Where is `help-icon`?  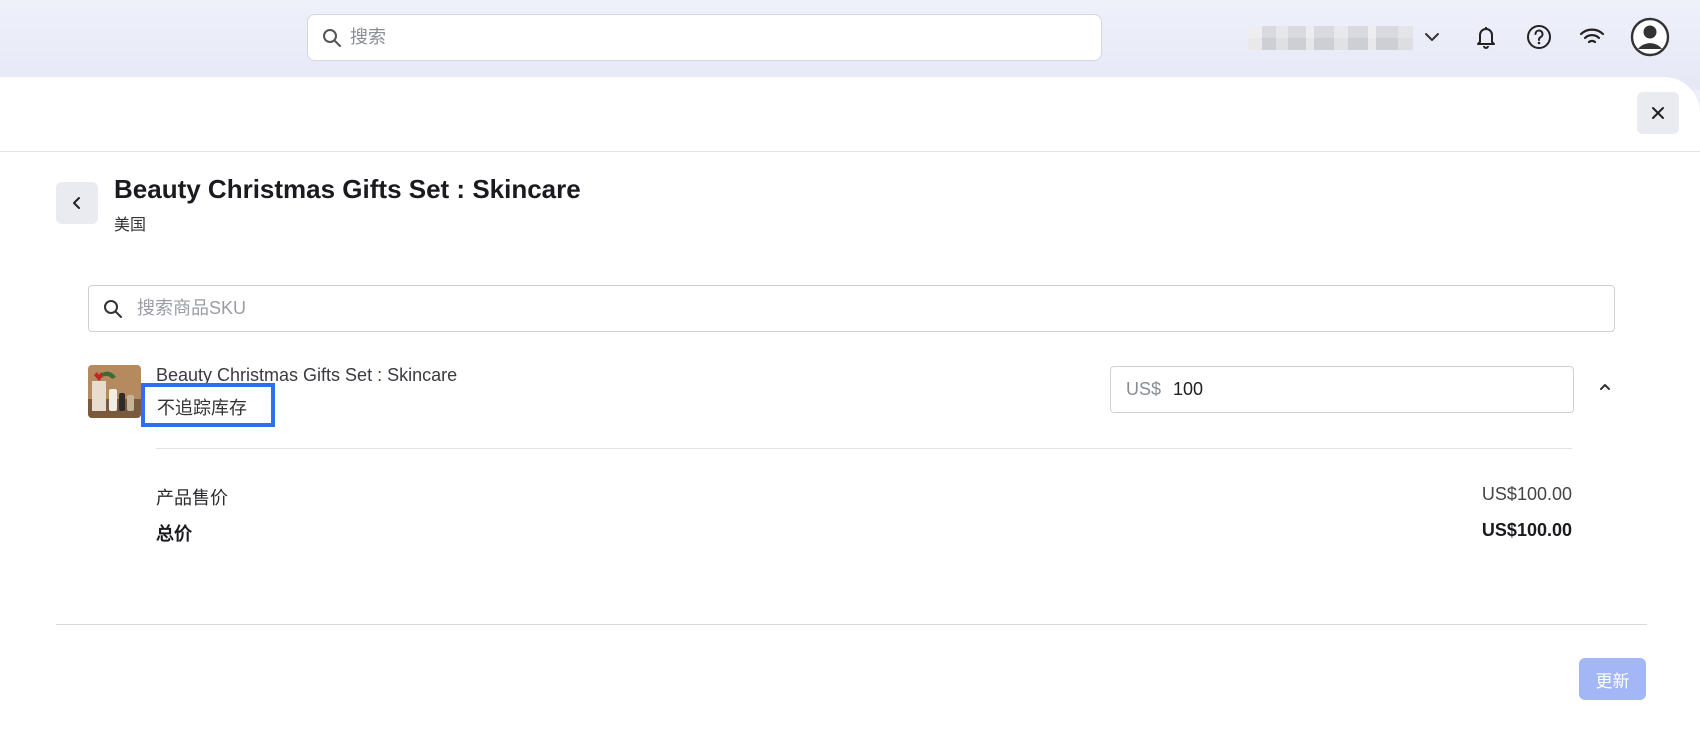
help-icon is located at coordinates (1539, 37).